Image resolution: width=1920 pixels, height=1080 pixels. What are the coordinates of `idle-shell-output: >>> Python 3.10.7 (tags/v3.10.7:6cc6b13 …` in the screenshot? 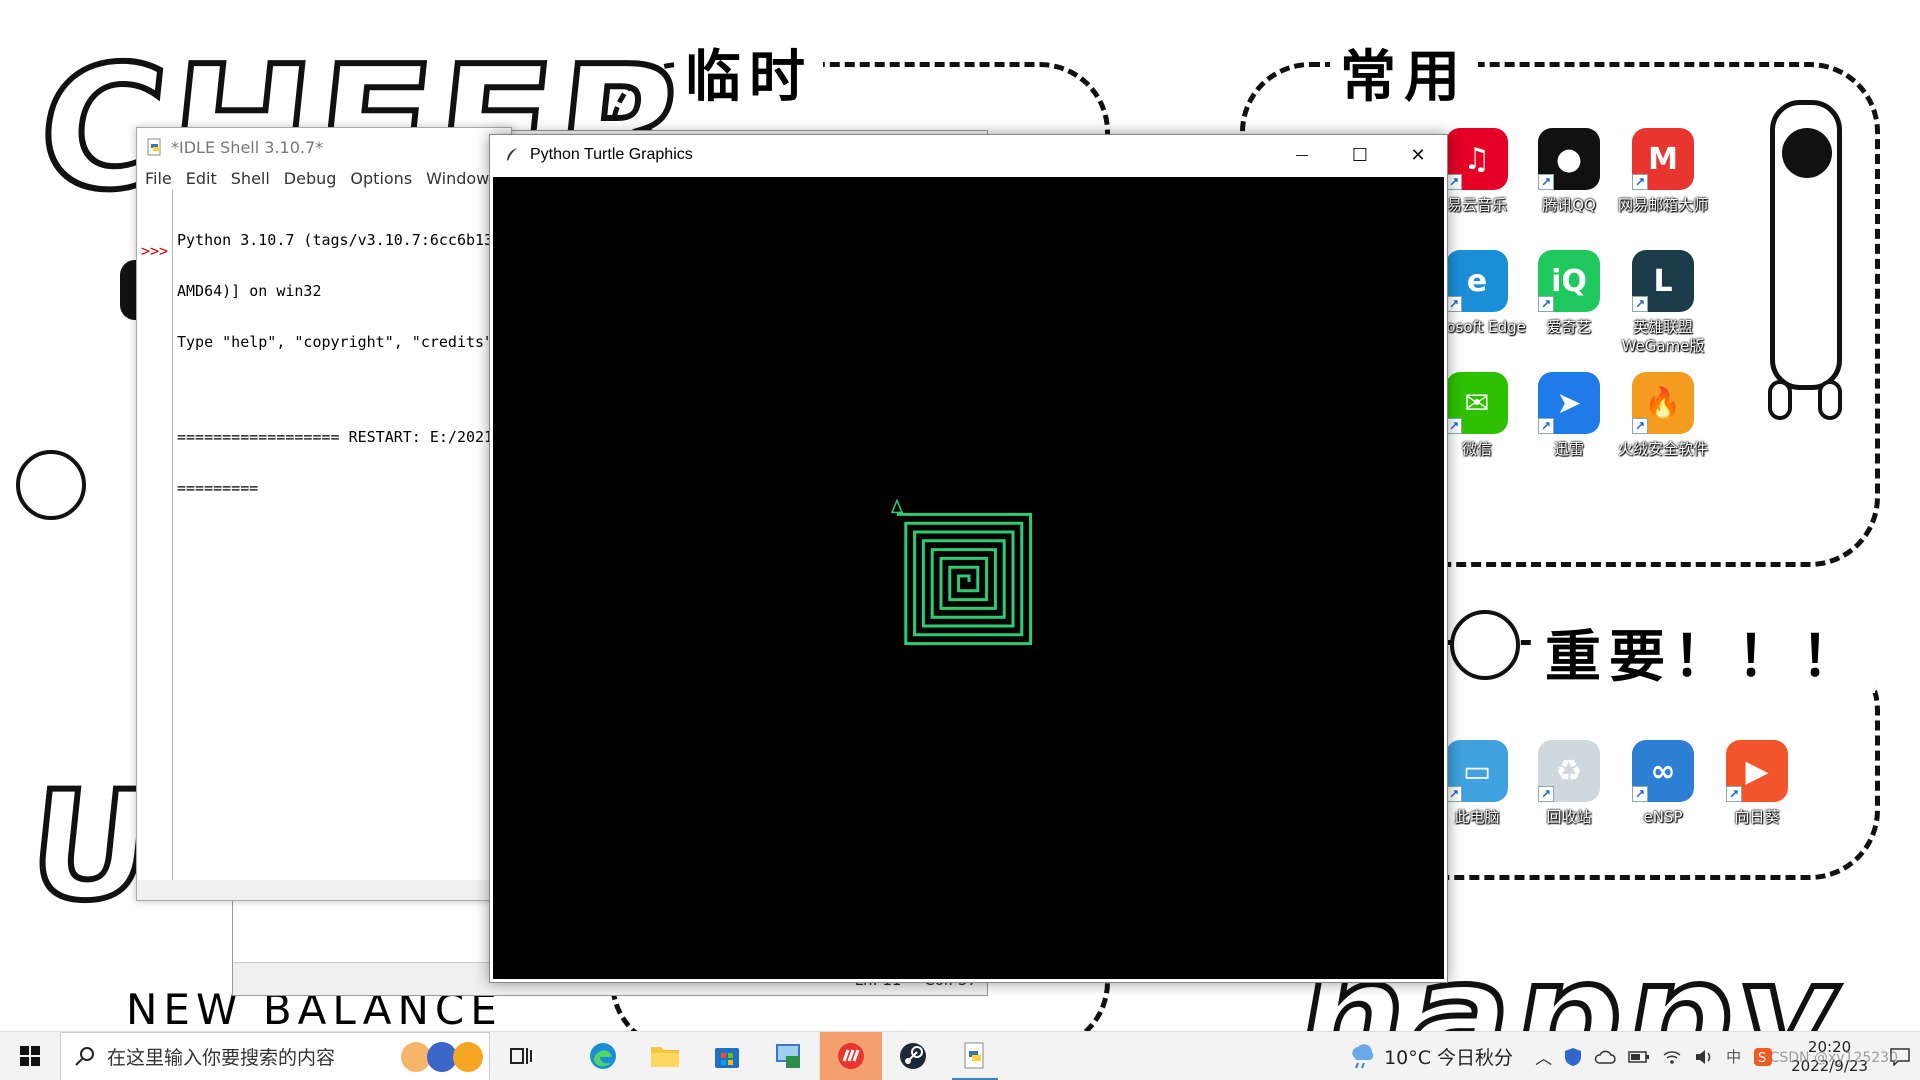 It's located at (324, 535).